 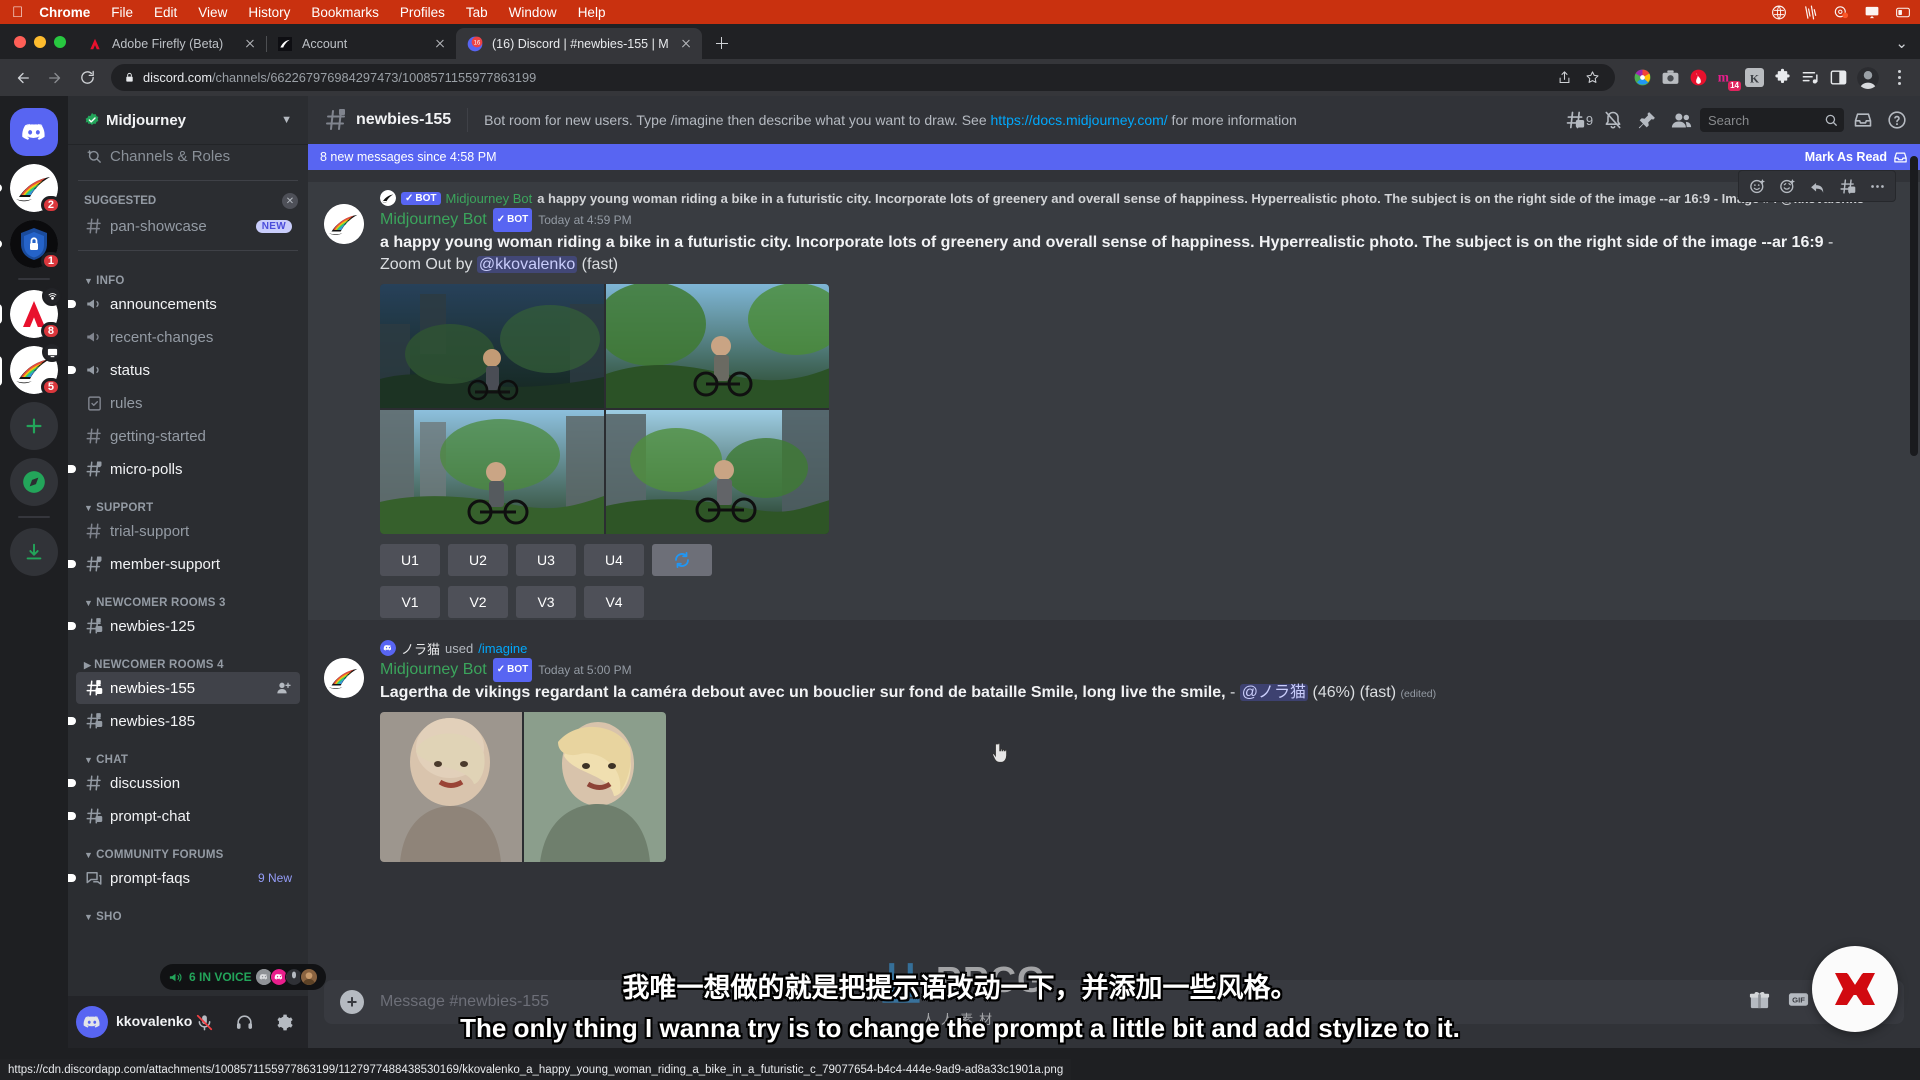 What do you see at coordinates (23, 78) in the screenshot?
I see `back-button` at bounding box center [23, 78].